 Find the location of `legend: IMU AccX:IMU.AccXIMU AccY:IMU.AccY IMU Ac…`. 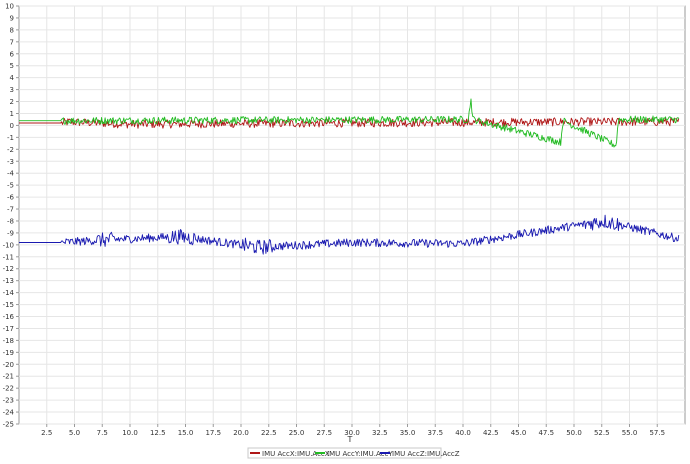

legend: IMU AccX:IMU.AccXIMU AccY:IMU.AccY IMU Ac… is located at coordinates (353, 453).